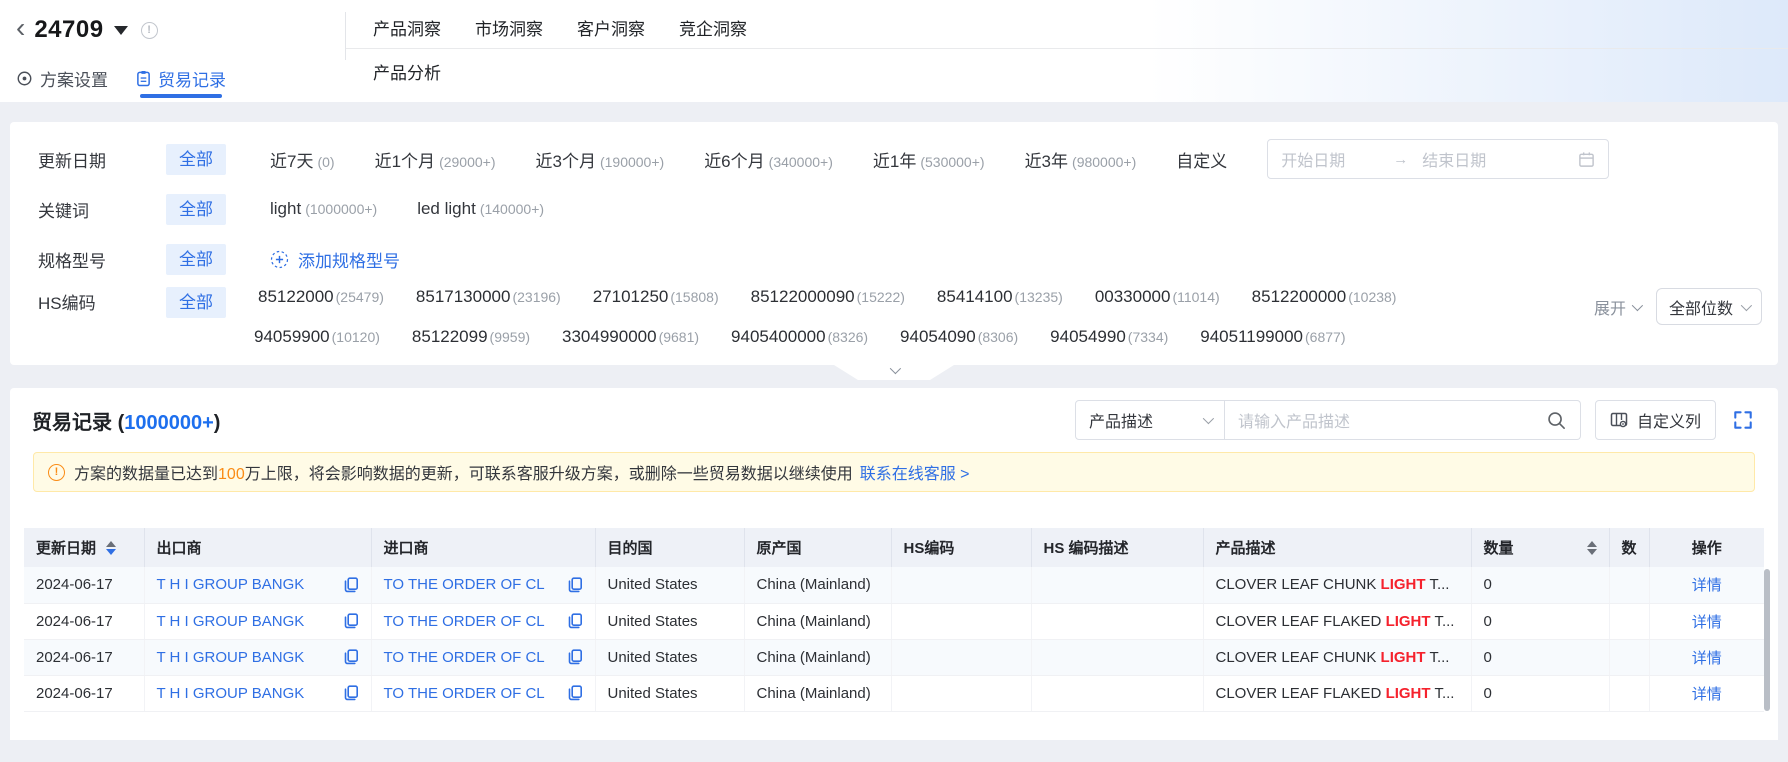 The image size is (1788, 762). Describe the element at coordinates (1157, 297) in the screenshot. I see `hs-code-option: 00330000 (11014)` at that location.